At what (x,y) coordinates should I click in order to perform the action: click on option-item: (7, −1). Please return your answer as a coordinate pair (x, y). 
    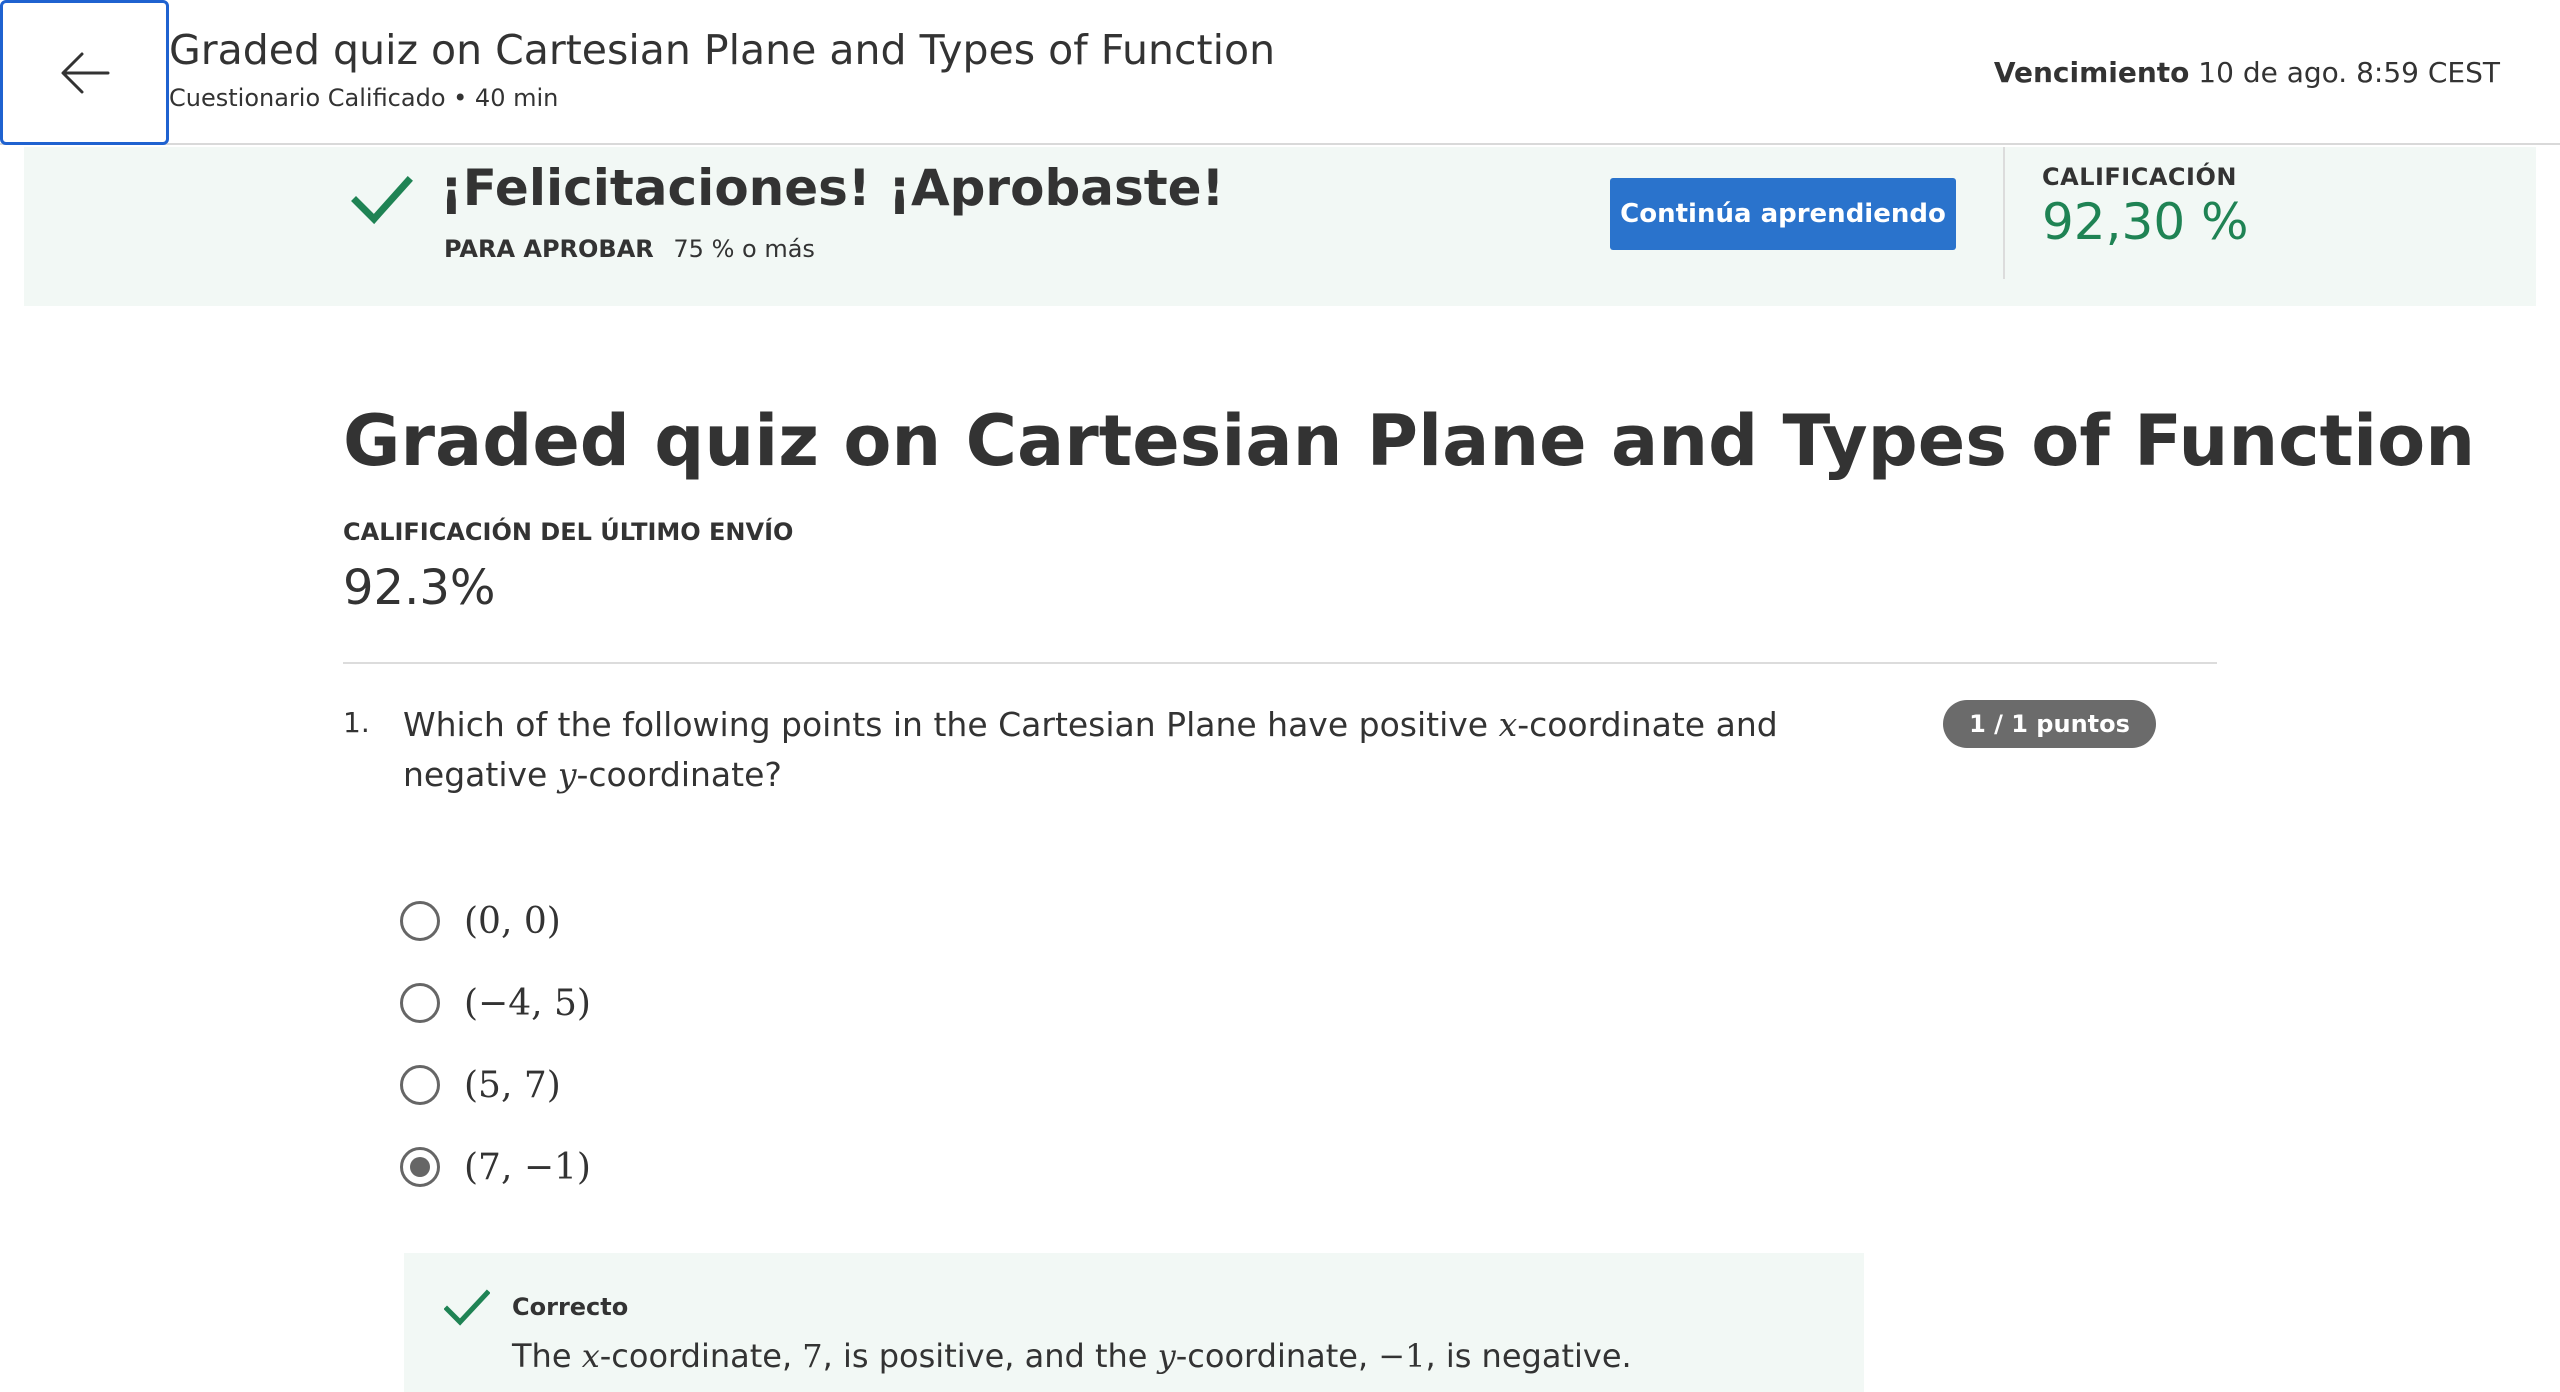
    Looking at the image, I should click on (495, 1167).